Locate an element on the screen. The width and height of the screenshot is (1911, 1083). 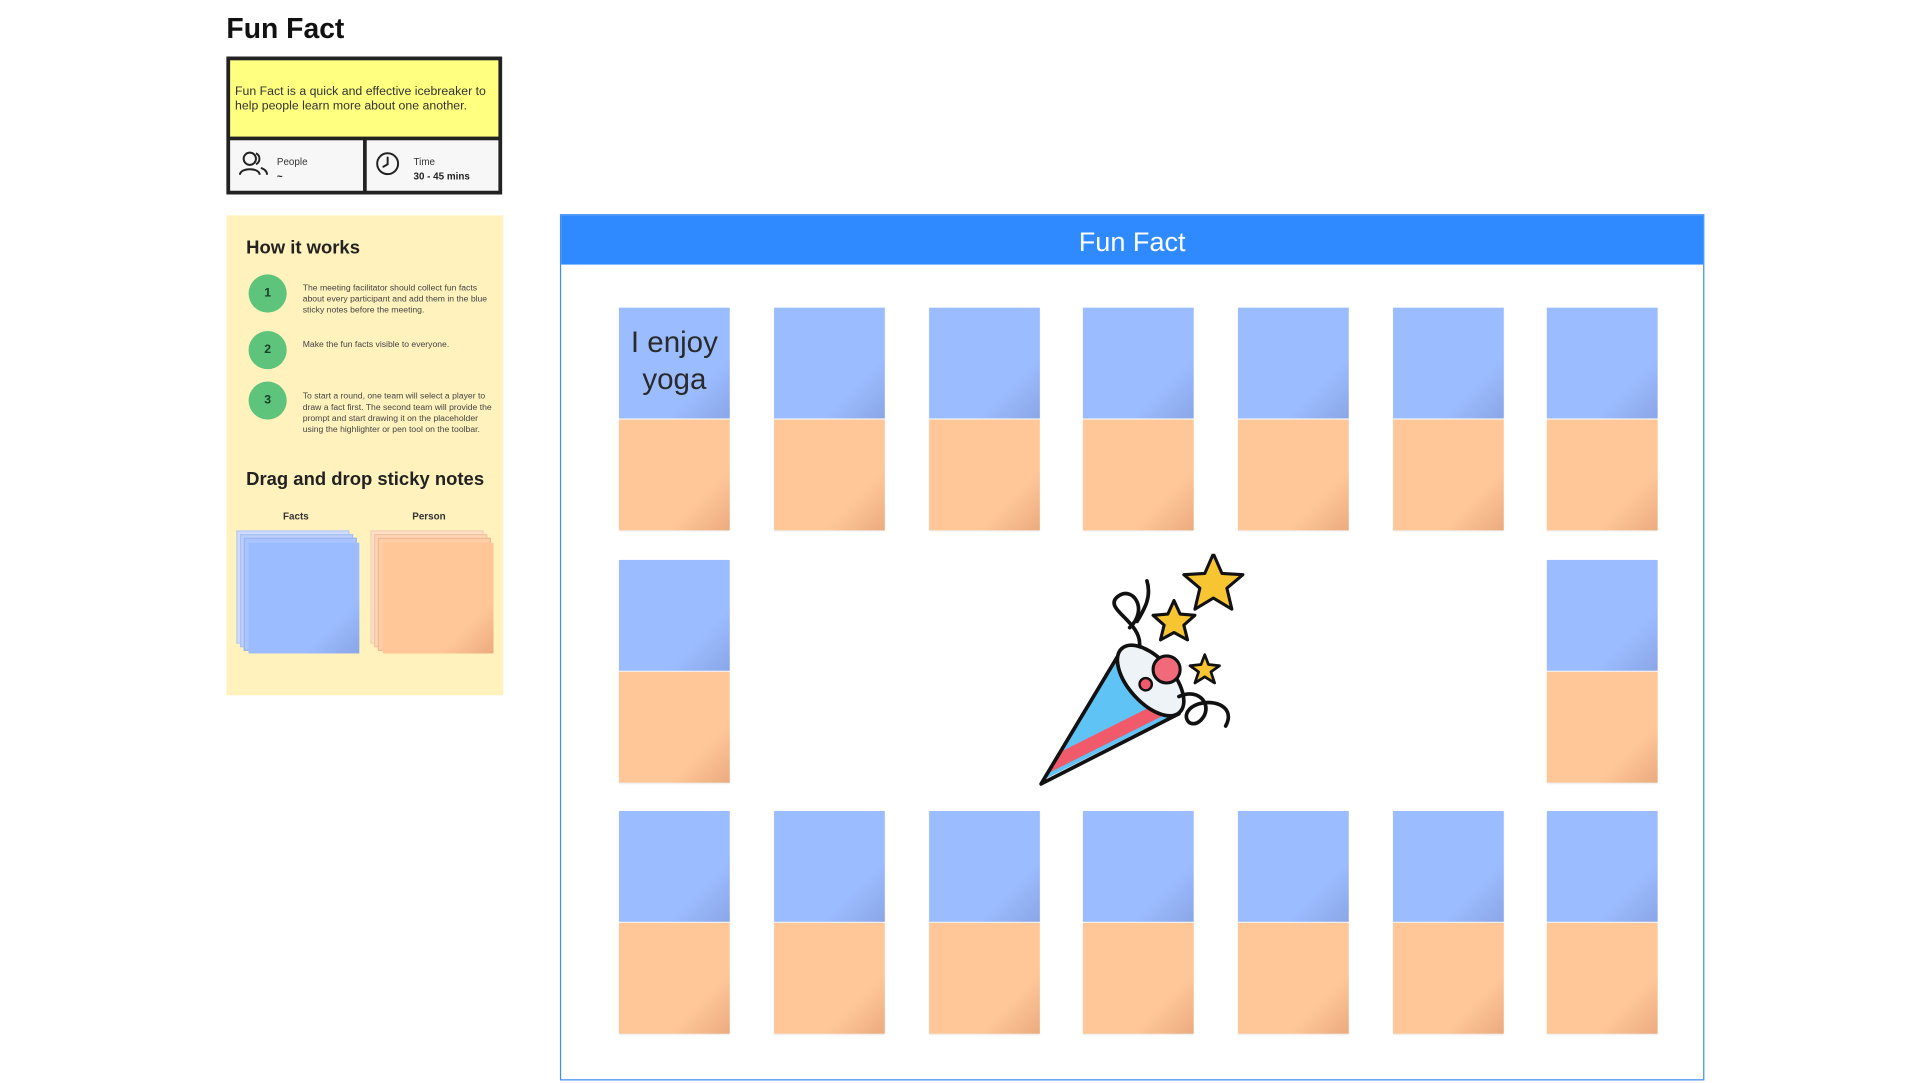
fact-sticky-note: I enjoy yoga is located at coordinates (674, 363).